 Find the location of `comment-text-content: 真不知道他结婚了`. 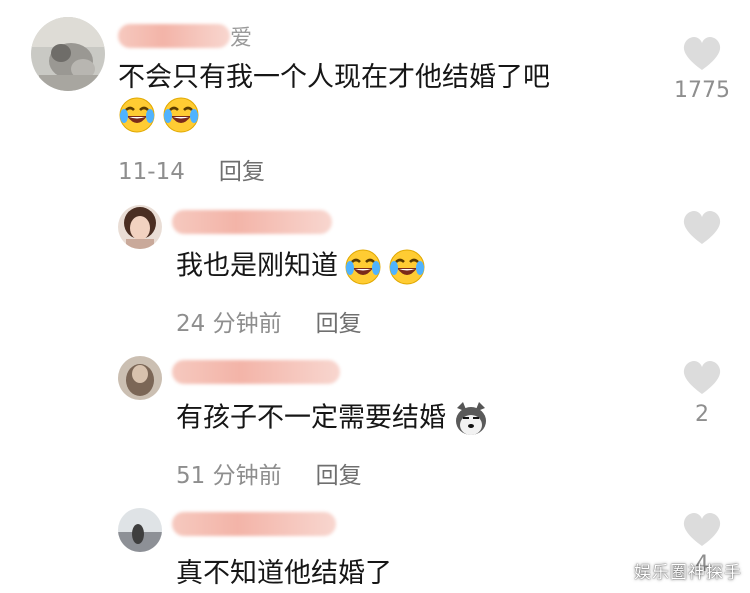

comment-text-content: 真不知道他结婚了 is located at coordinates (284, 573).